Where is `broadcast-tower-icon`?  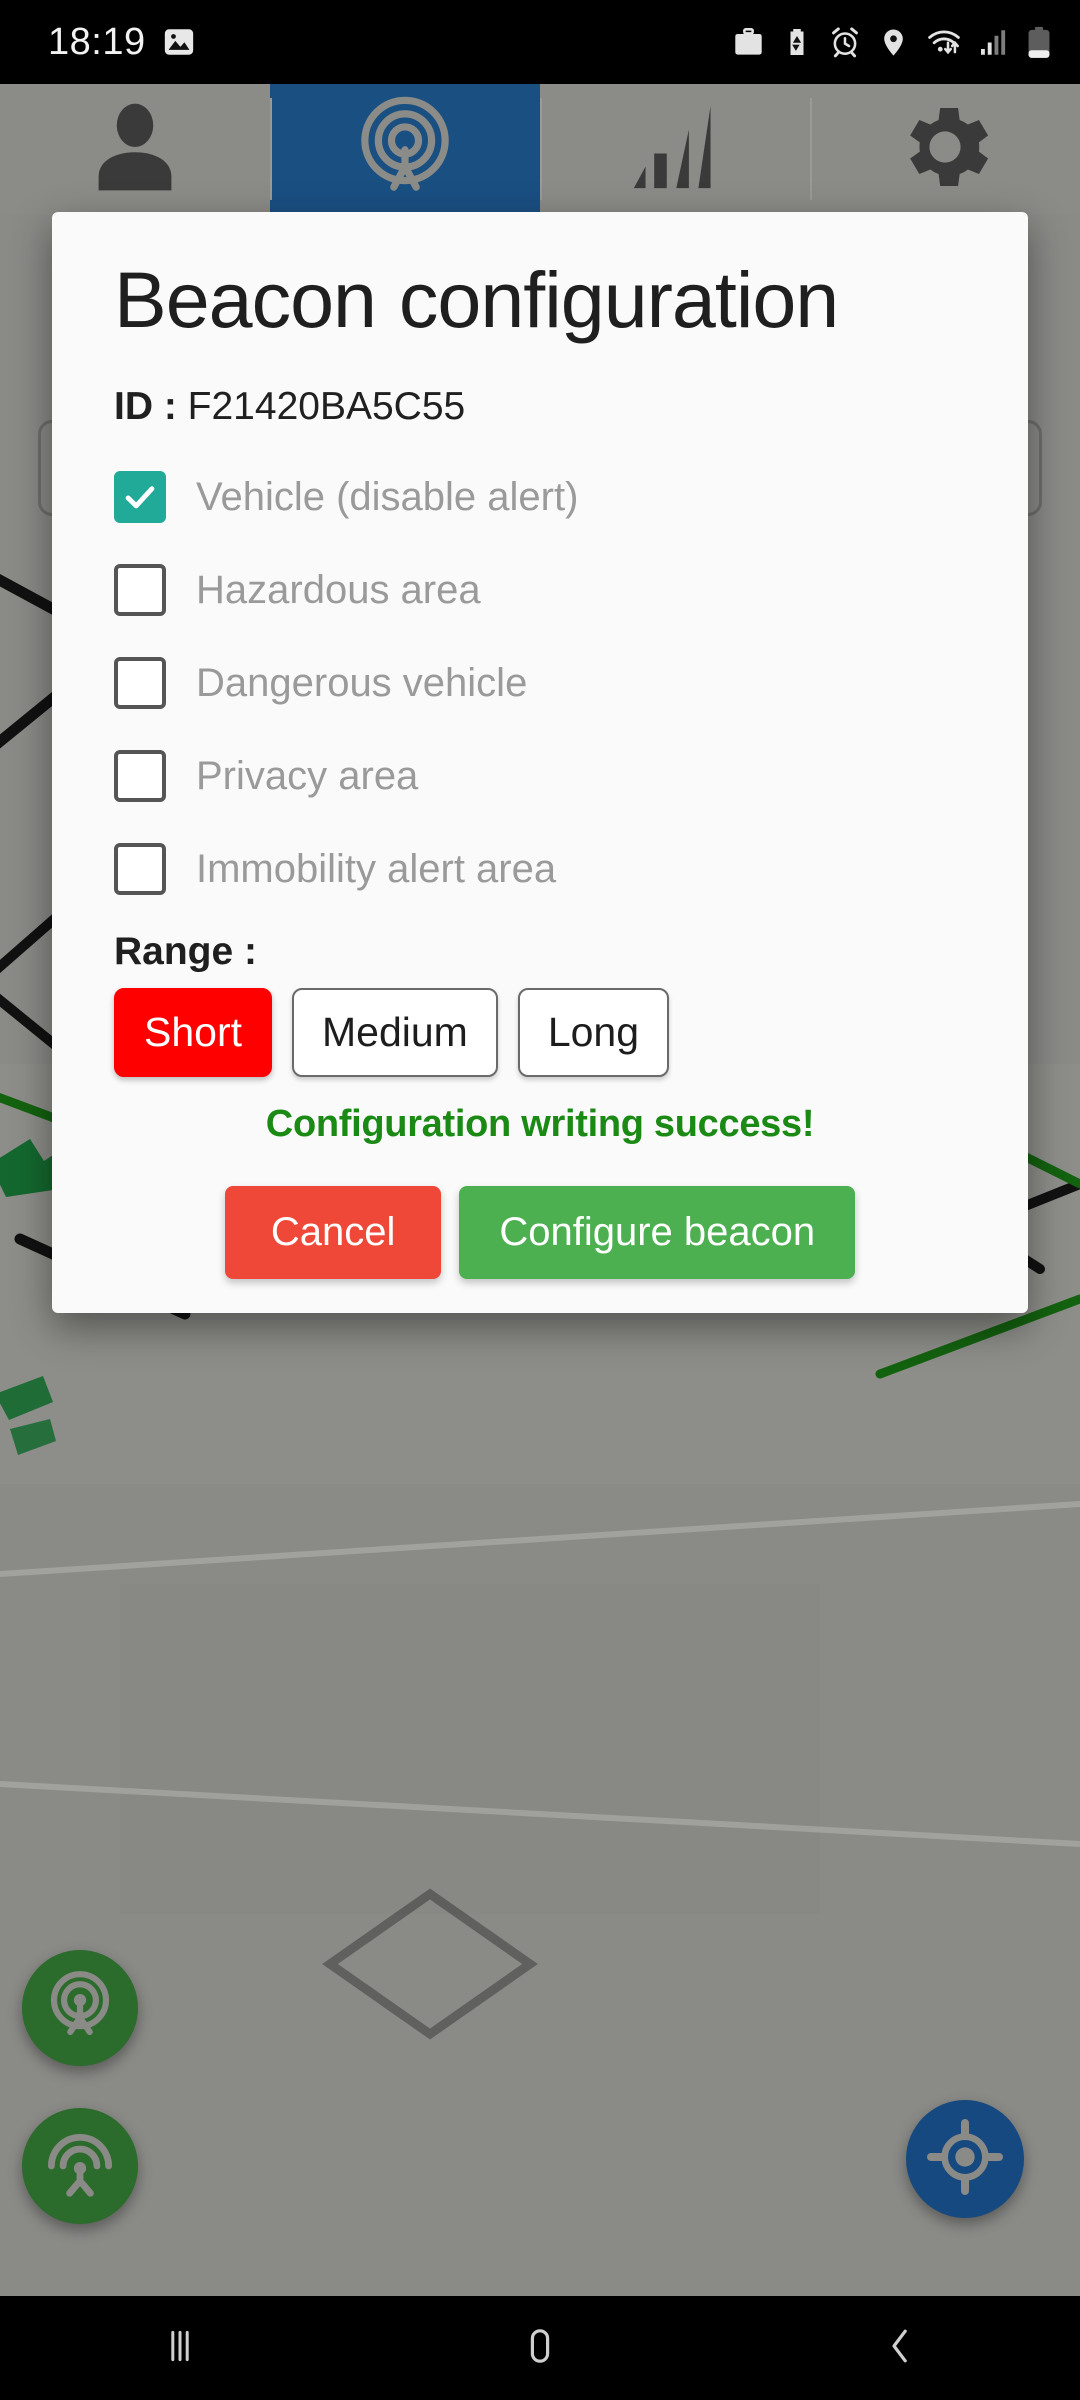 broadcast-tower-icon is located at coordinates (80, 2166).